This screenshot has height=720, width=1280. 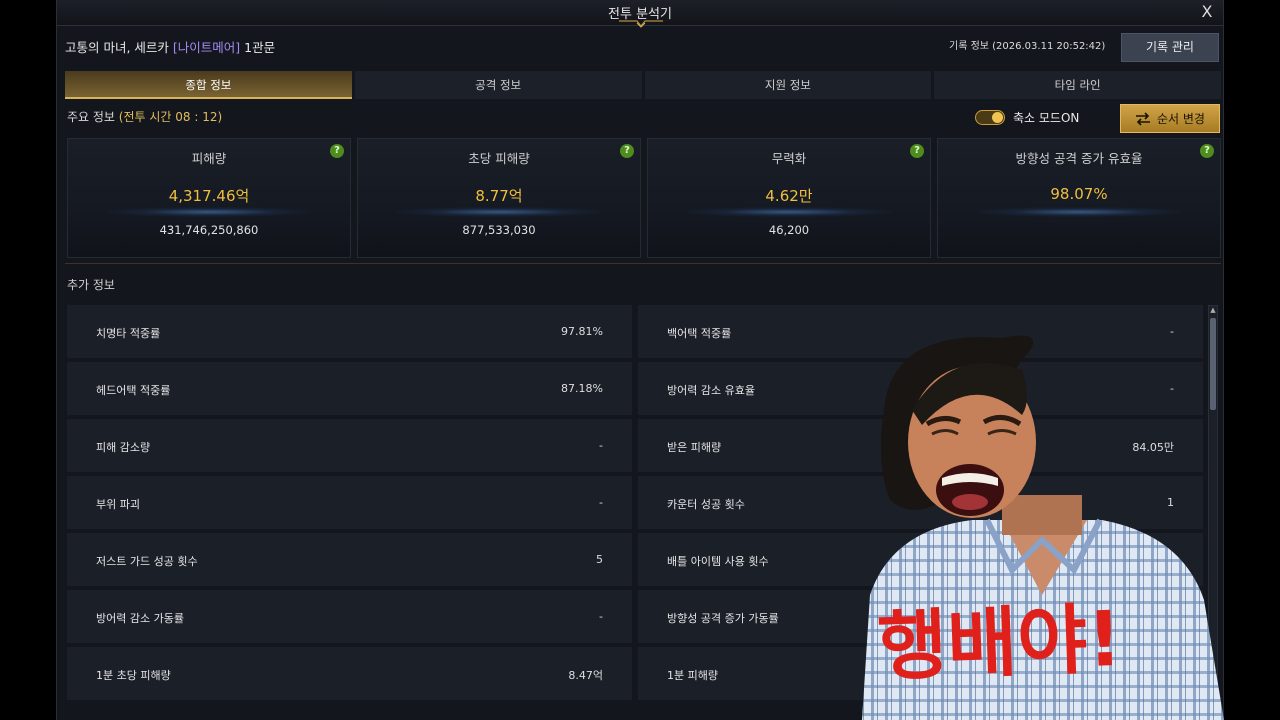 I want to click on card-damage: 피해량 ? 4,317.46억 431,746,250,860, so click(x=209, y=198).